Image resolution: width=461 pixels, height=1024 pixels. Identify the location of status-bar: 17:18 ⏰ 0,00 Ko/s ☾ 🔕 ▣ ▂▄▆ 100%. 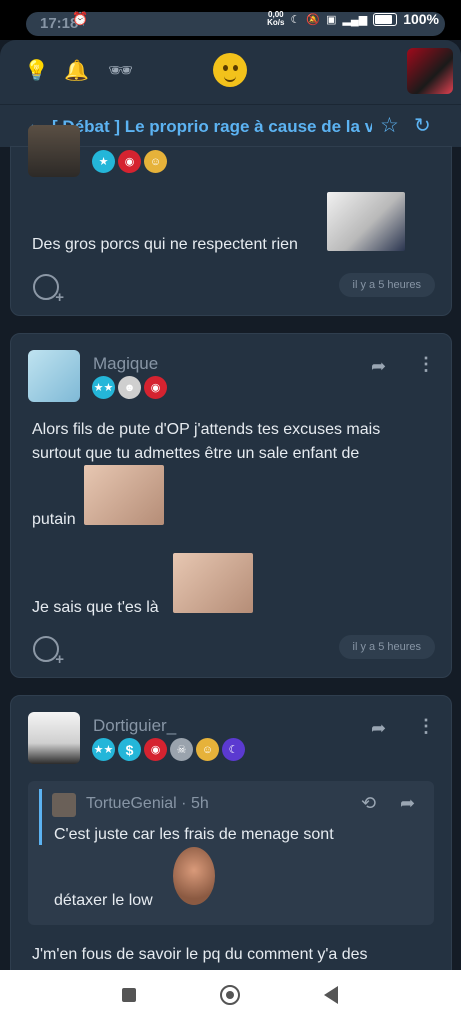
(230, 20).